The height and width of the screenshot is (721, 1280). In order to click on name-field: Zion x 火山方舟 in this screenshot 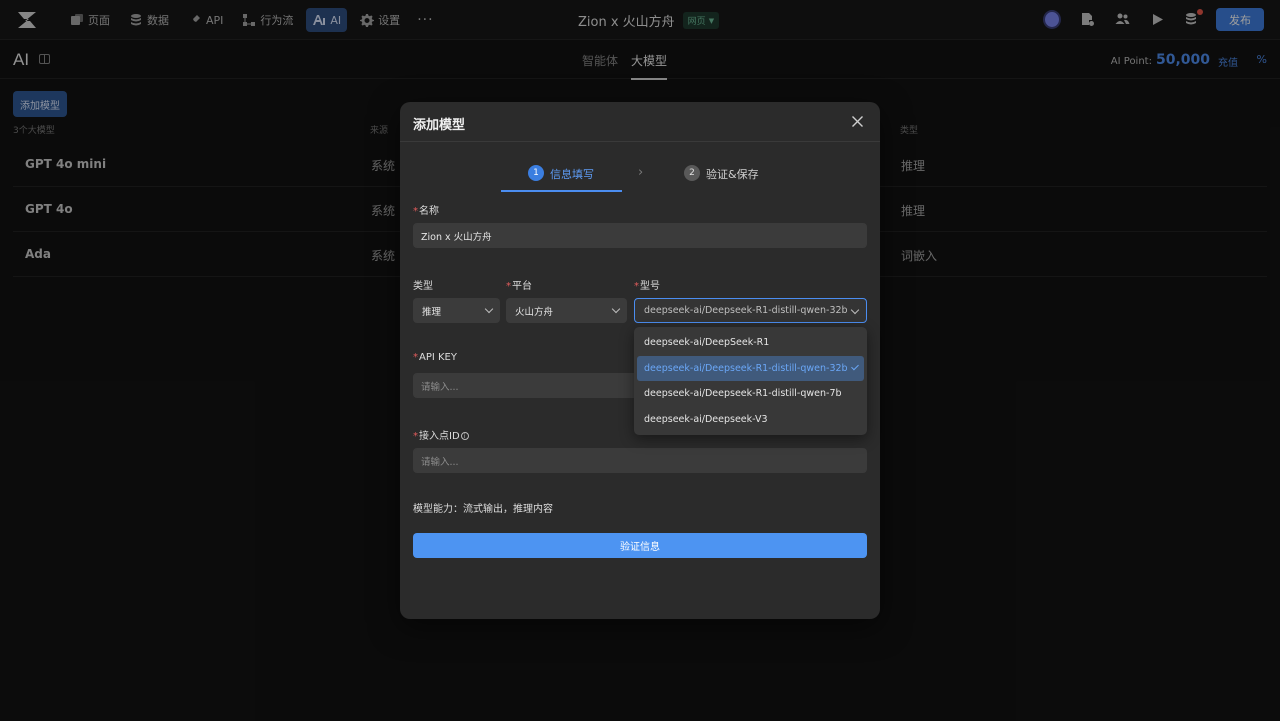, I will do `click(640, 235)`.